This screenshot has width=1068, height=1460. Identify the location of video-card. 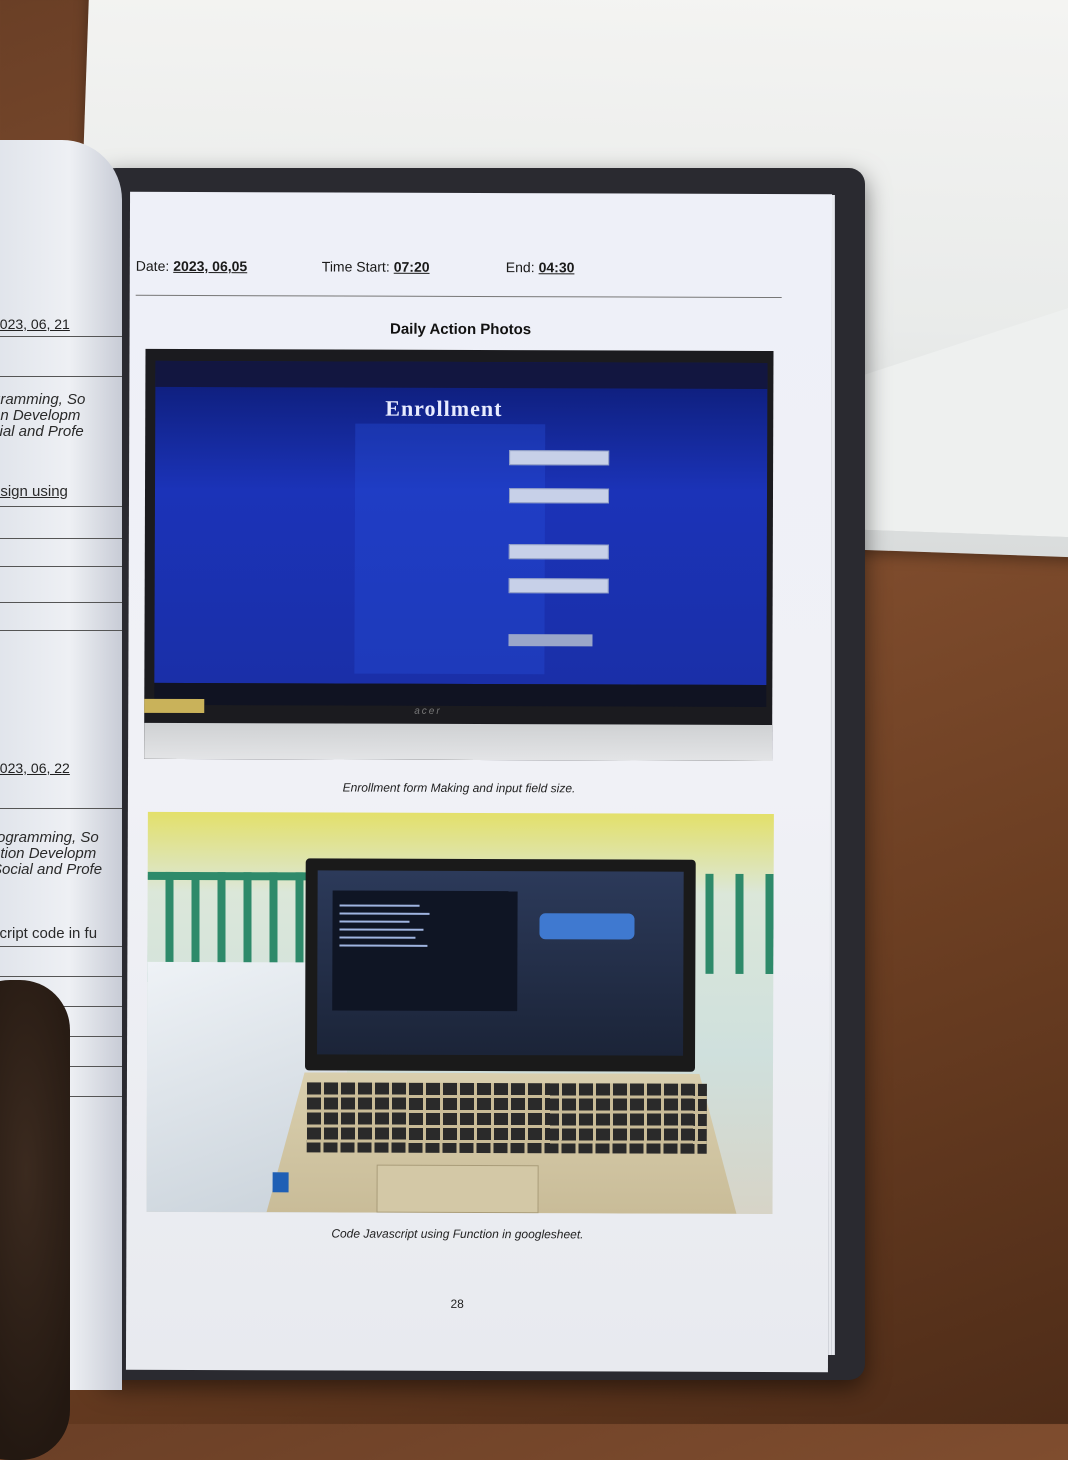
(587, 926).